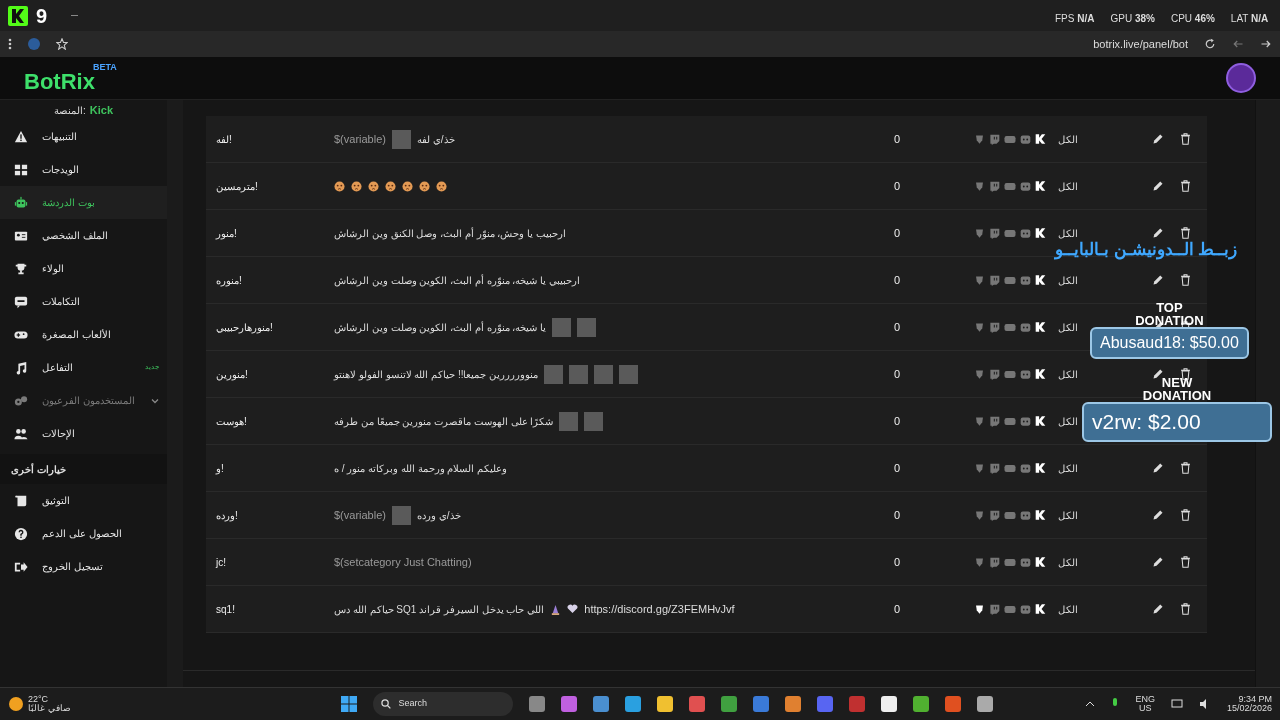 Image resolution: width=1280 pixels, height=720 pixels. I want to click on command-name: !sq1, so click(225, 609).